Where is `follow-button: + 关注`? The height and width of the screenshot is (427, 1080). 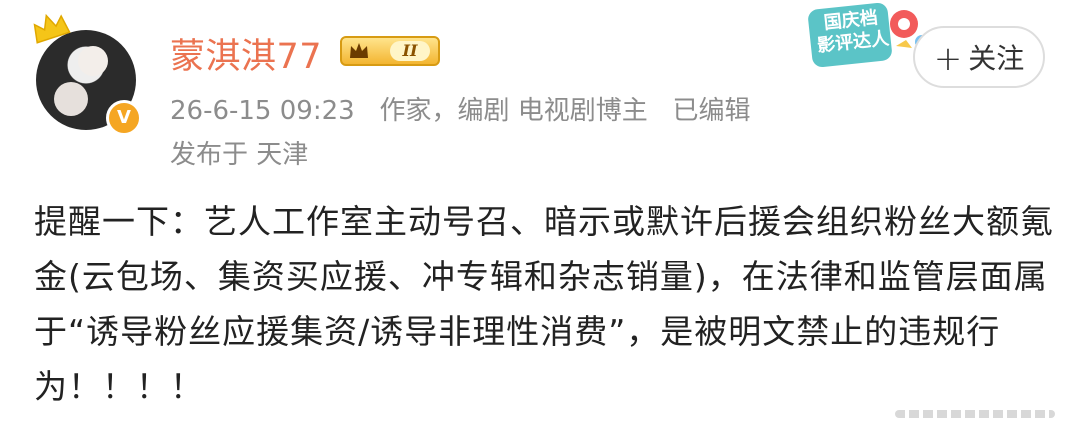
follow-button: + 关注 is located at coordinates (979, 57).